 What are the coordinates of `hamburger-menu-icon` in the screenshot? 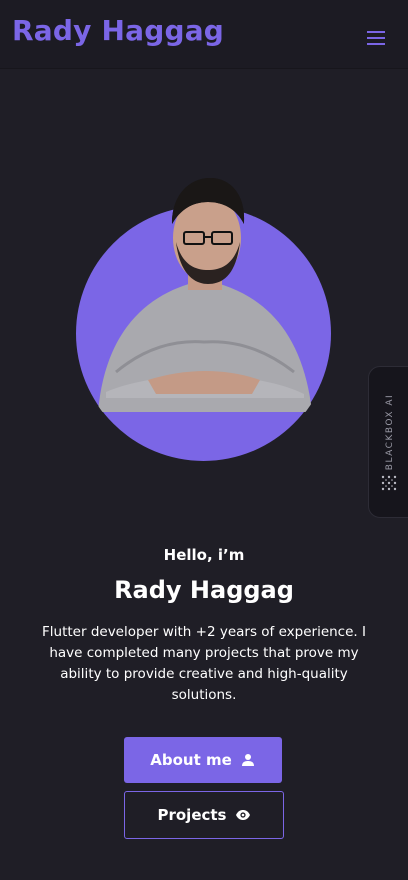 It's located at (376, 38).